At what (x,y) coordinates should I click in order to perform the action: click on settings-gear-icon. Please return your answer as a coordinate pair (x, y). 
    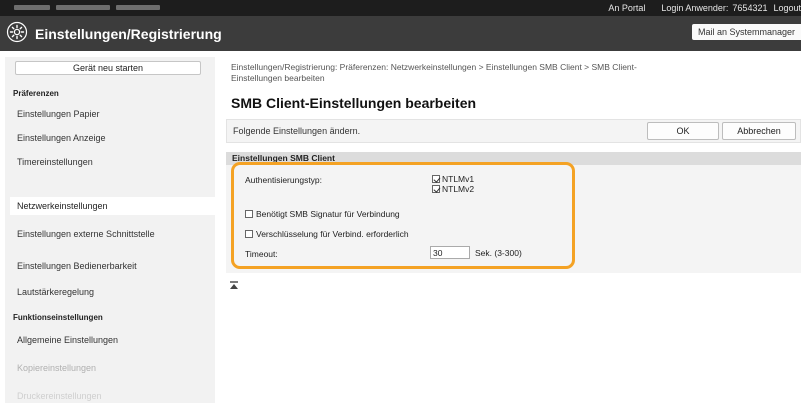
    Looking at the image, I should click on (17, 32).